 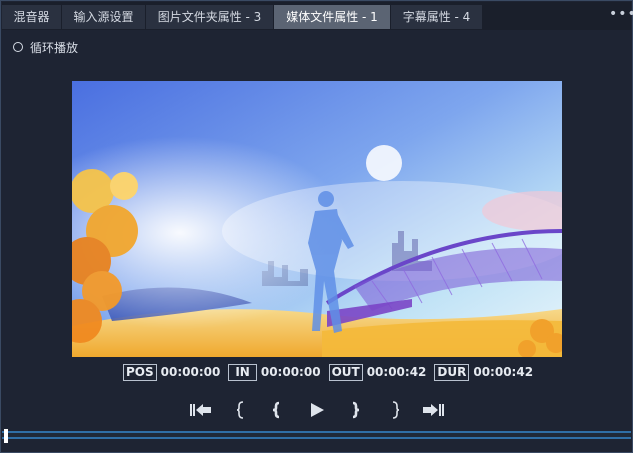 I want to click on step-back-icon, so click(x=276, y=410).